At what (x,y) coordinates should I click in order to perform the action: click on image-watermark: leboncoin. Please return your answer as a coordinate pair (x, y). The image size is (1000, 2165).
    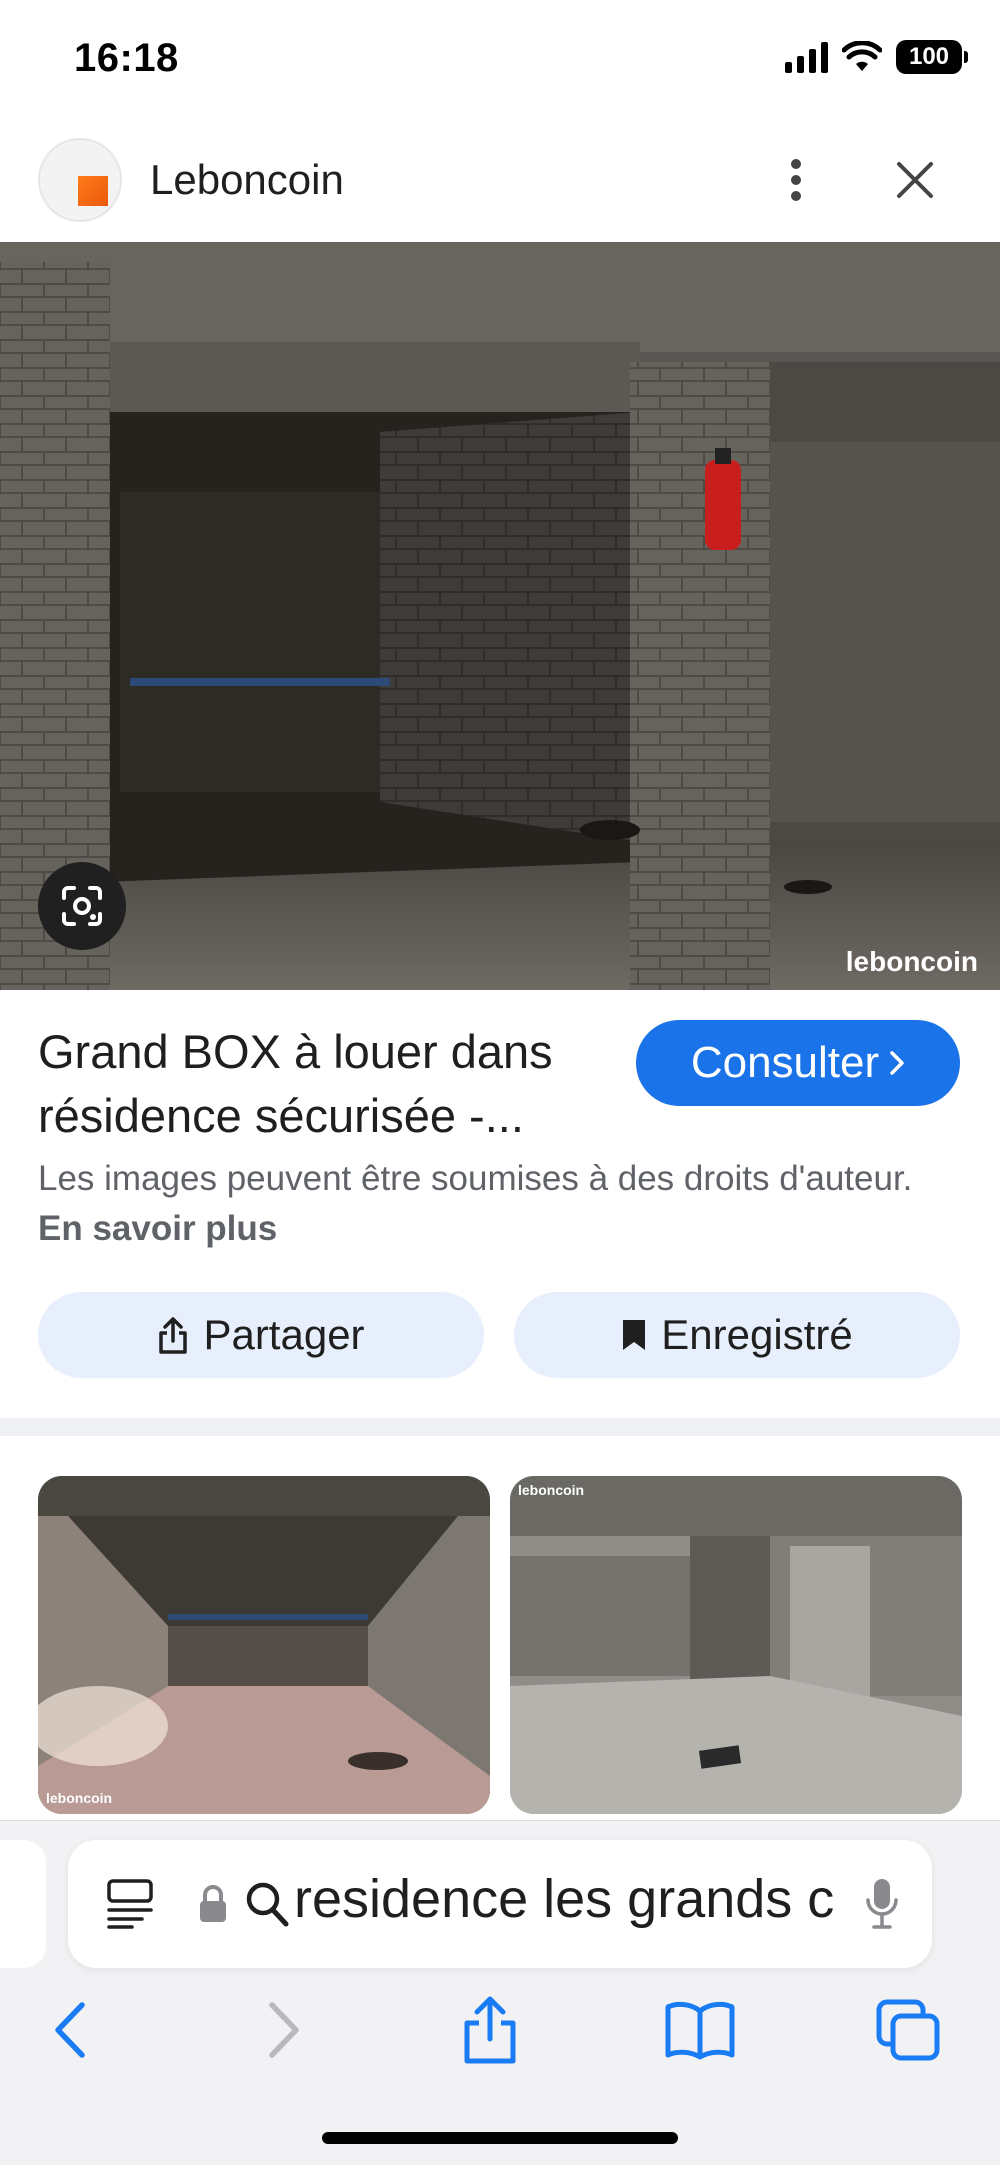
    Looking at the image, I should click on (911, 961).